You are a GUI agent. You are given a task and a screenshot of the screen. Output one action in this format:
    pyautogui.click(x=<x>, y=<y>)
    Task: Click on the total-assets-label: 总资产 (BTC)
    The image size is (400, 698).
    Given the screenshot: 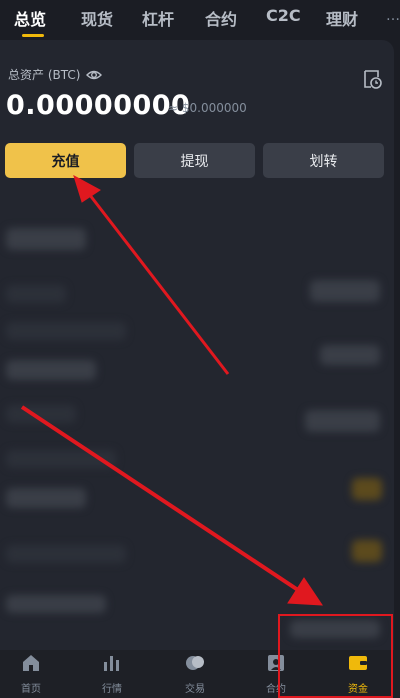 What is the action you would take?
    pyautogui.click(x=55, y=74)
    